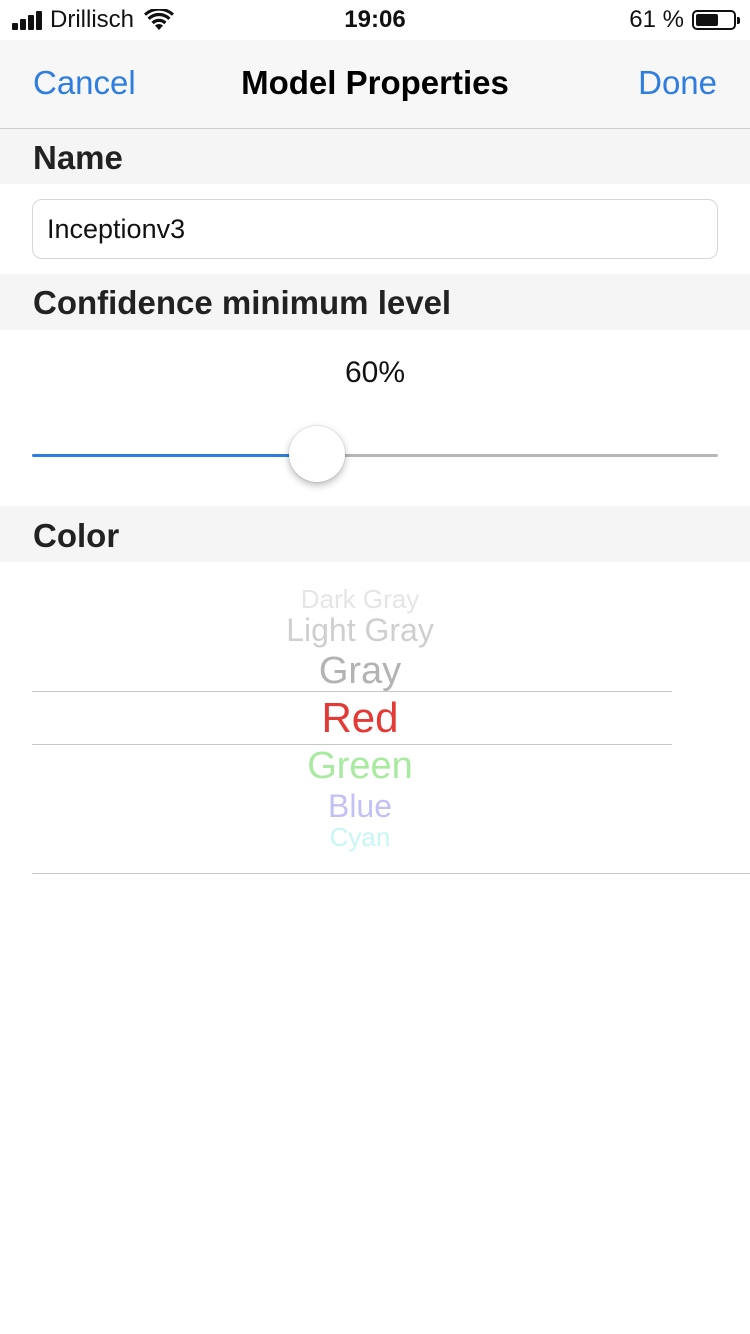  What do you see at coordinates (517, 455) in the screenshot?
I see `slider-track-empty` at bounding box center [517, 455].